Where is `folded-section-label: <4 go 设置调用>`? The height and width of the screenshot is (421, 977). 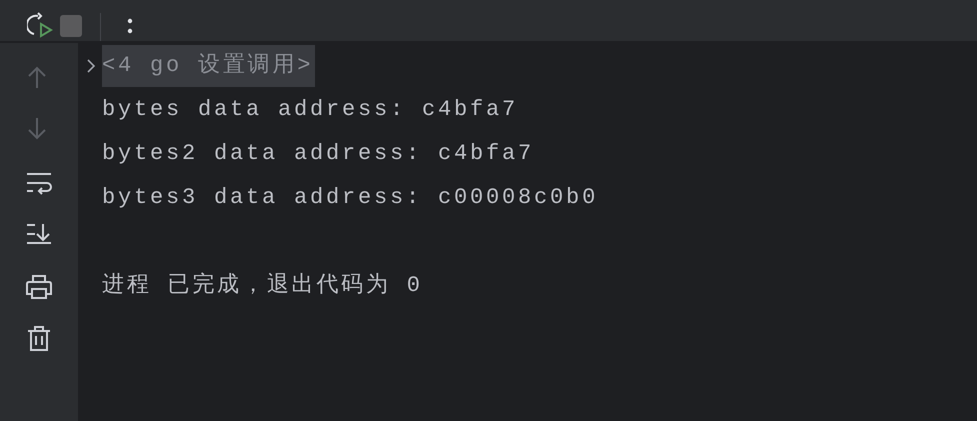
folded-section-label: <4 go 设置调用> is located at coordinates (209, 66).